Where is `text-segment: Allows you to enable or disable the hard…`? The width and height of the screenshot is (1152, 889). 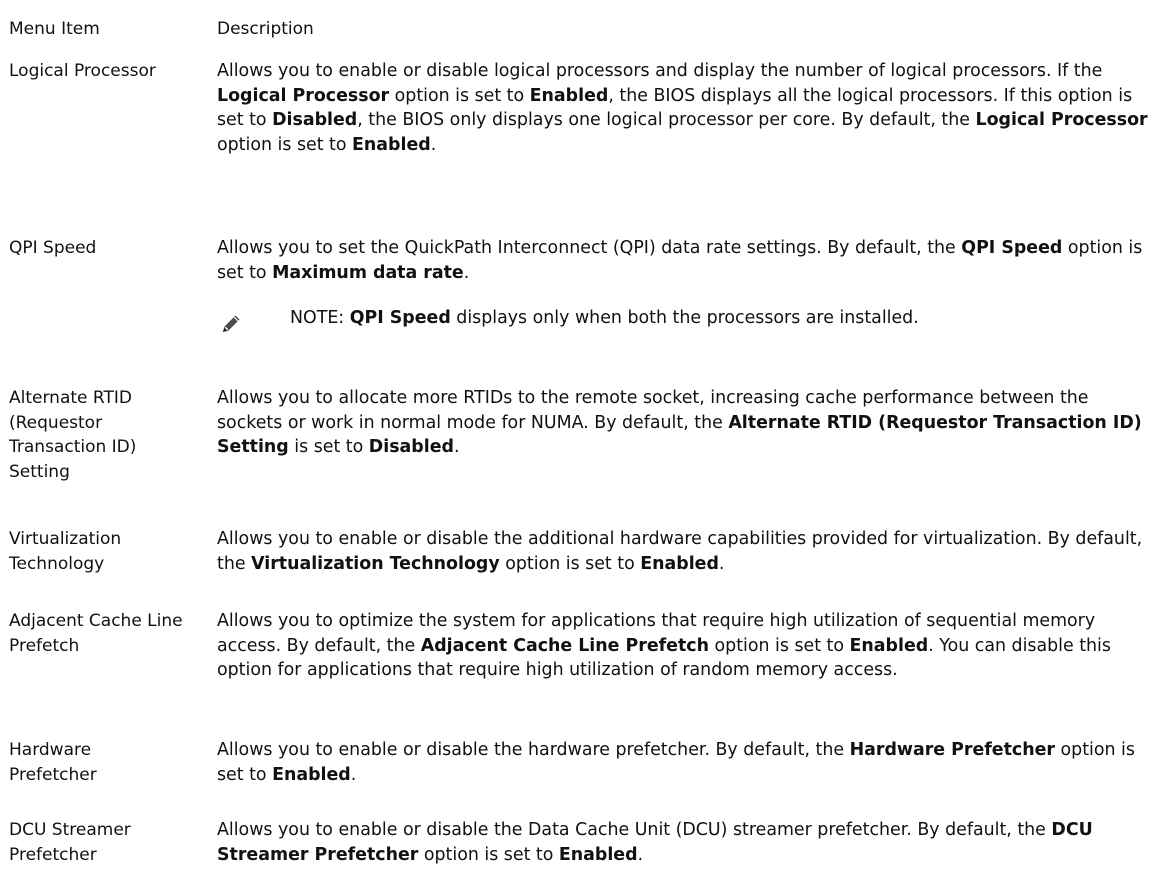
text-segment: Allows you to enable or disable the hard… is located at coordinates (533, 750).